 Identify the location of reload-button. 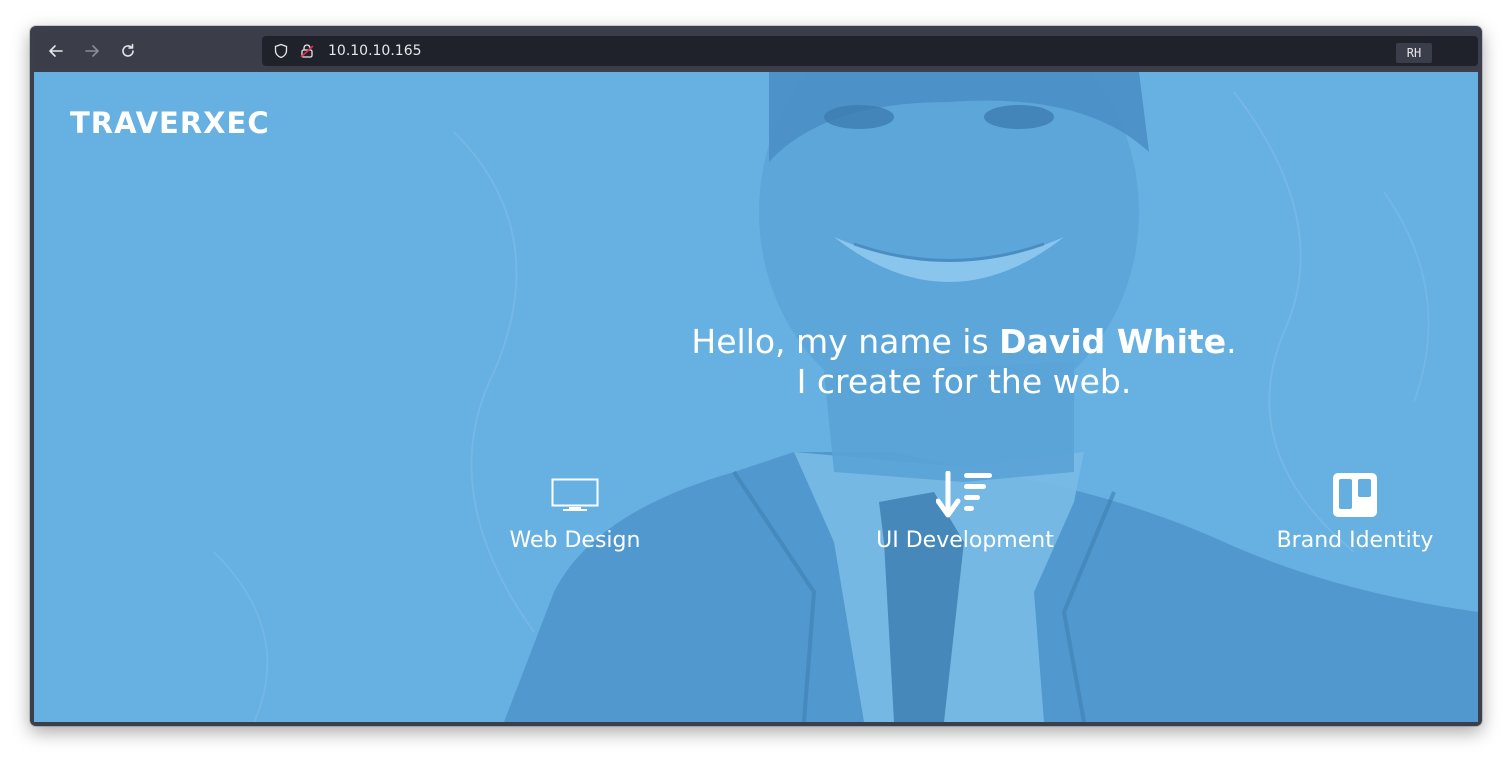
(128, 51).